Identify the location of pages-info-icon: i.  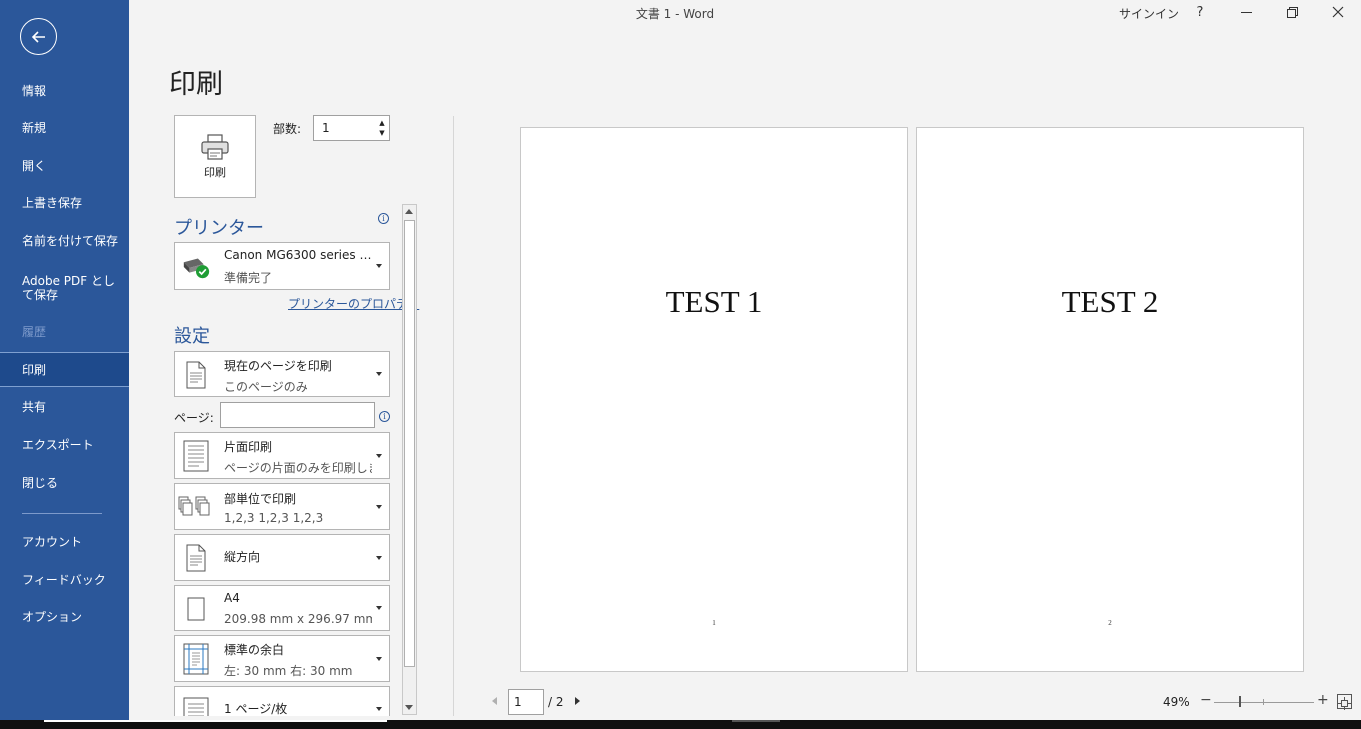
(384, 416).